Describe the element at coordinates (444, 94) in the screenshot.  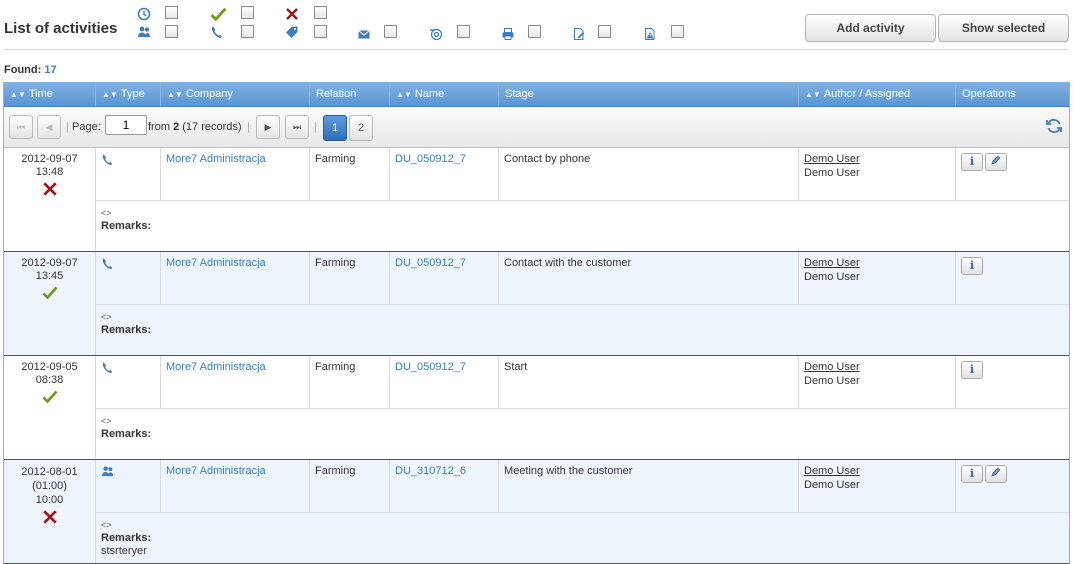
I see `column-header-name: ▲▼ Name` at that location.